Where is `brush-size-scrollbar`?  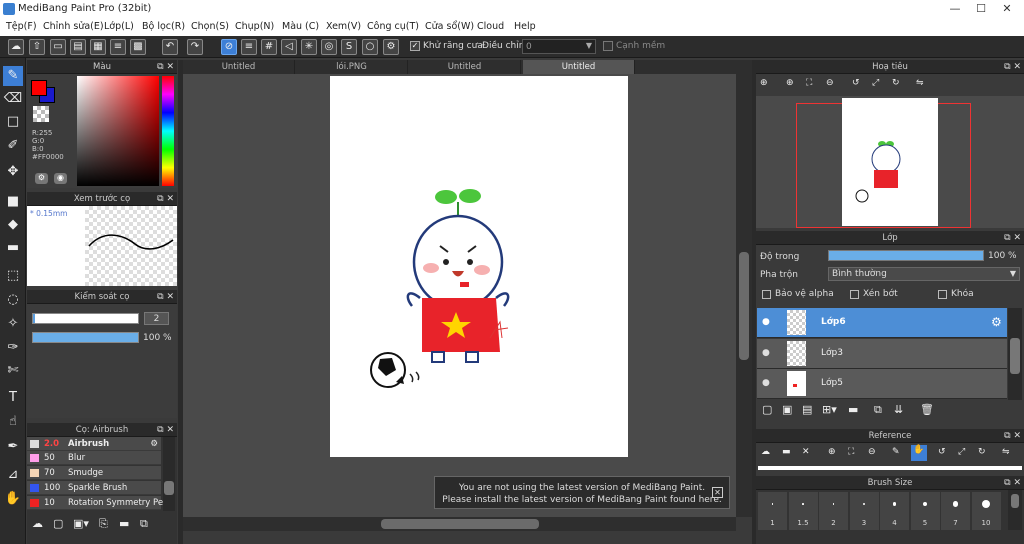 brush-size-scrollbar is located at coordinates (1015, 510).